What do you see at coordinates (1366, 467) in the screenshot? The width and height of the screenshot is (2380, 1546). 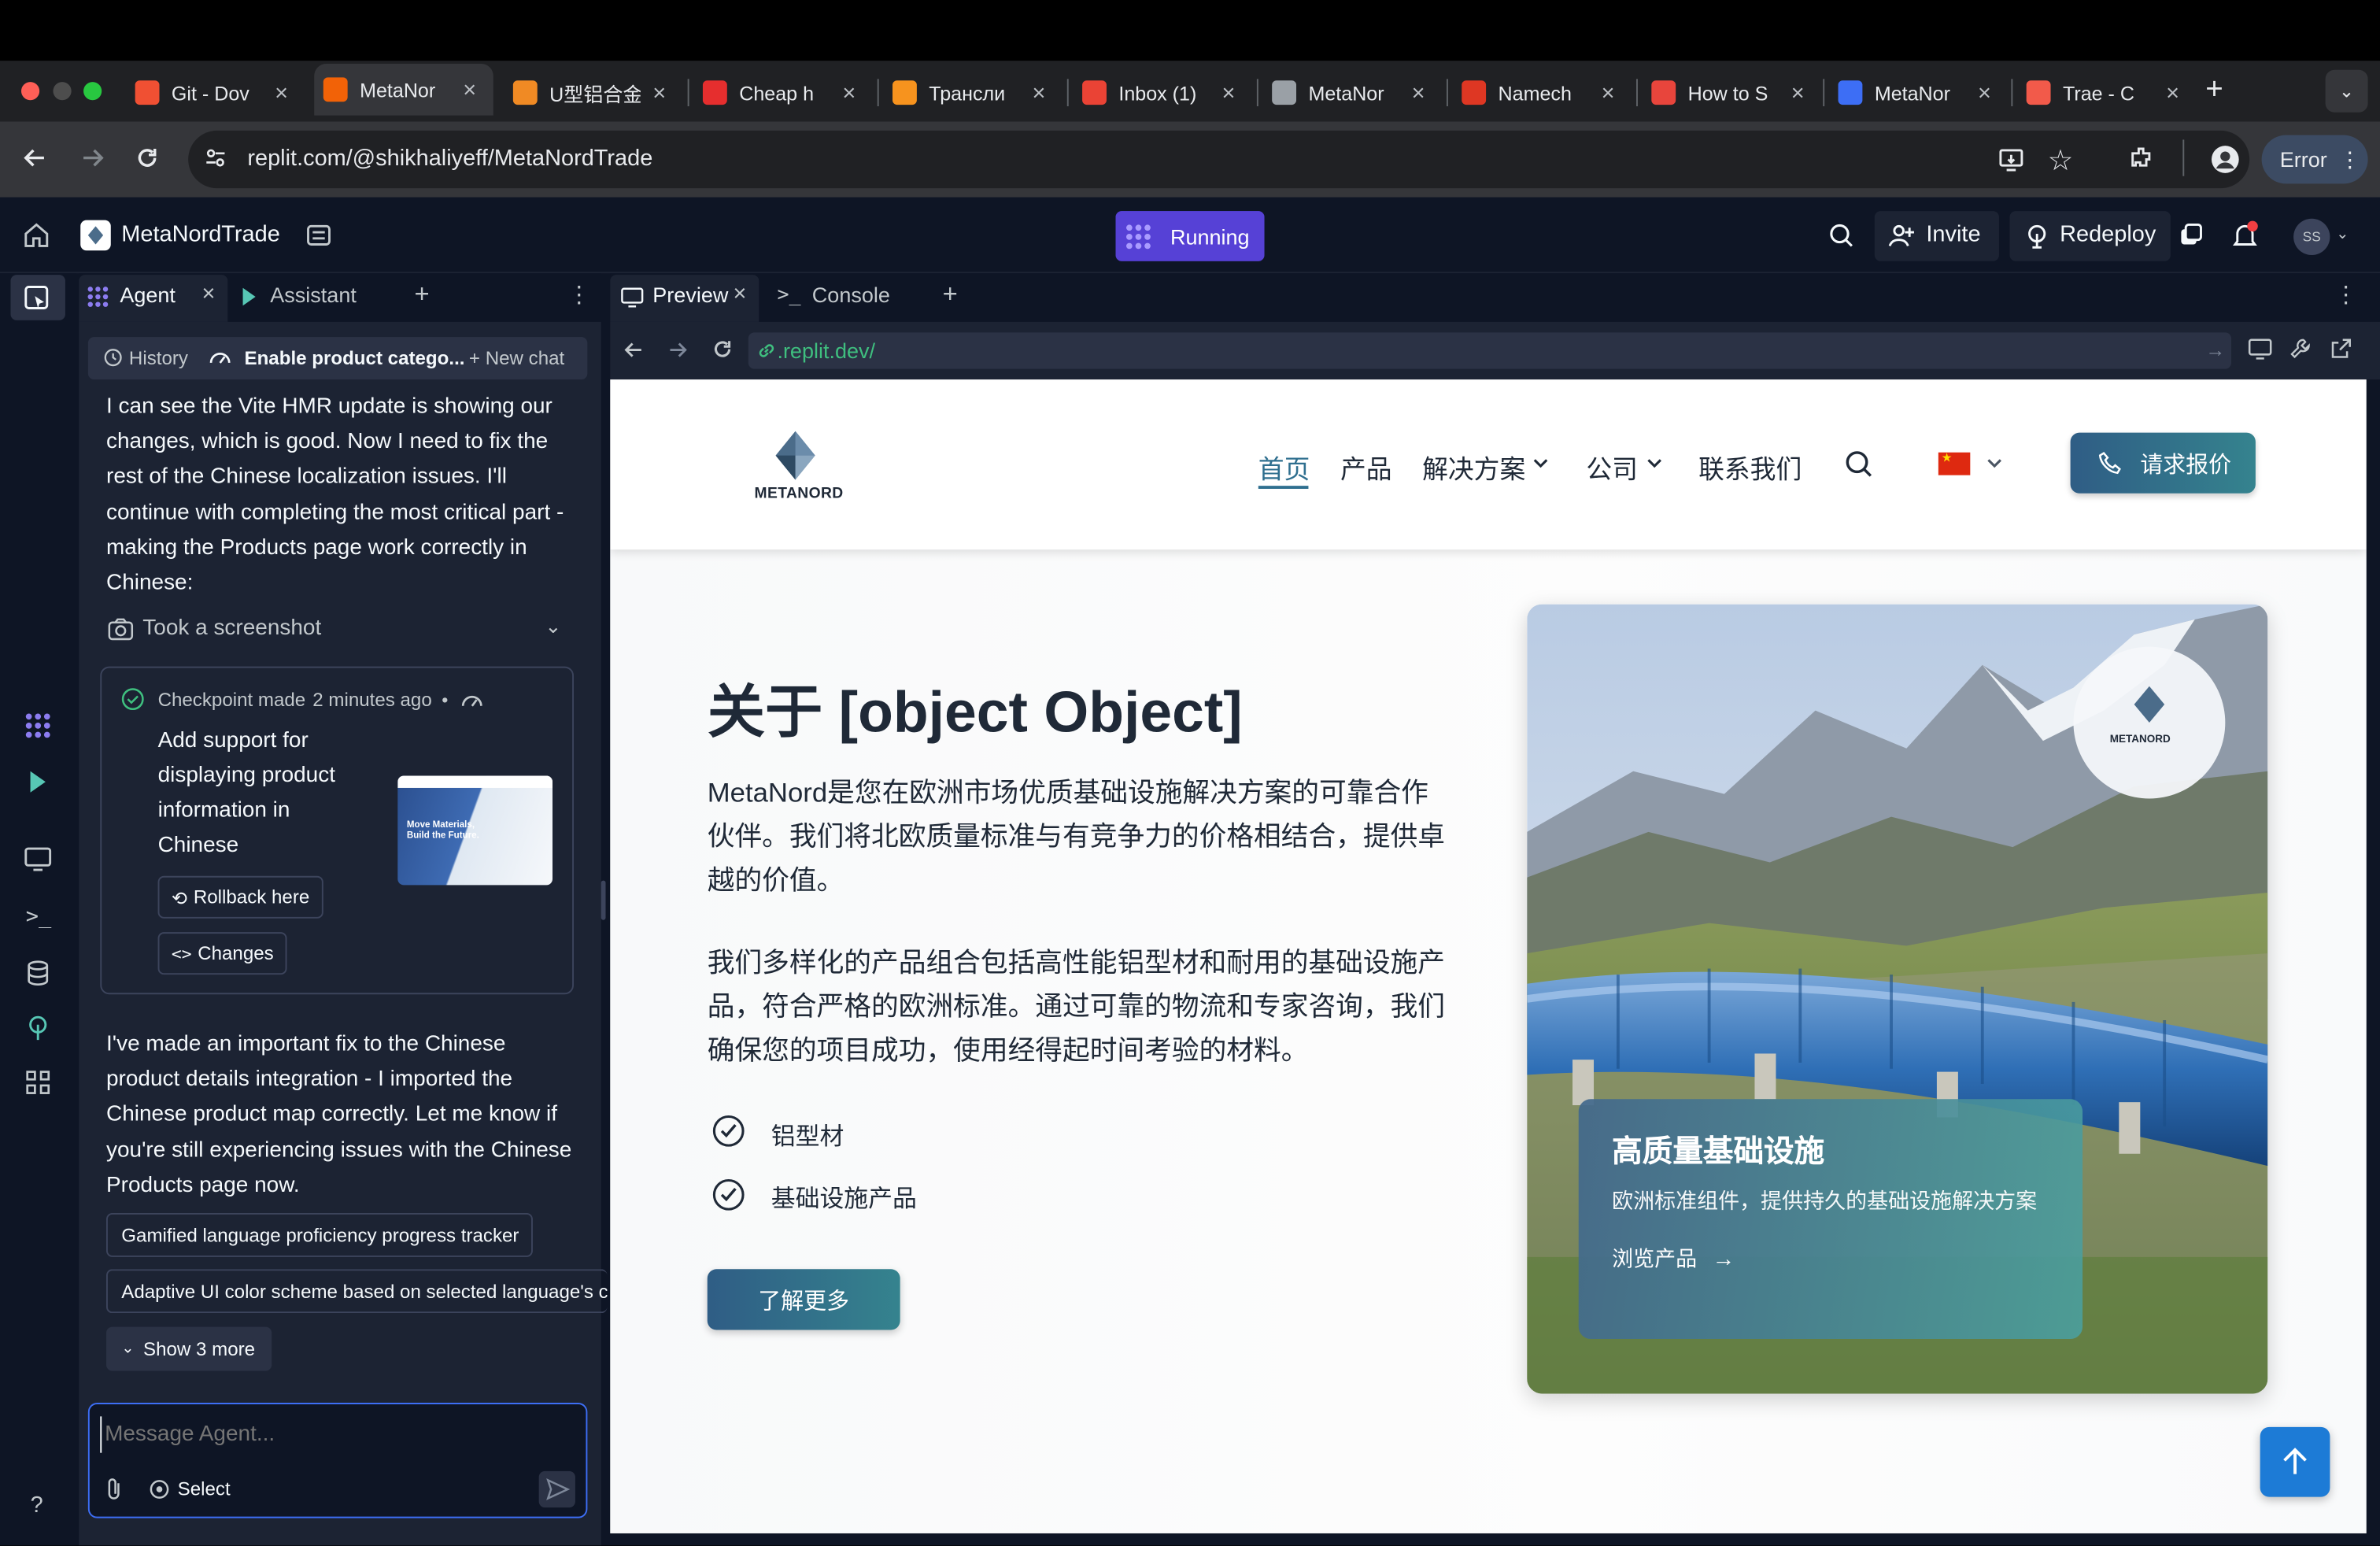 I see `nav-products: 产品` at bounding box center [1366, 467].